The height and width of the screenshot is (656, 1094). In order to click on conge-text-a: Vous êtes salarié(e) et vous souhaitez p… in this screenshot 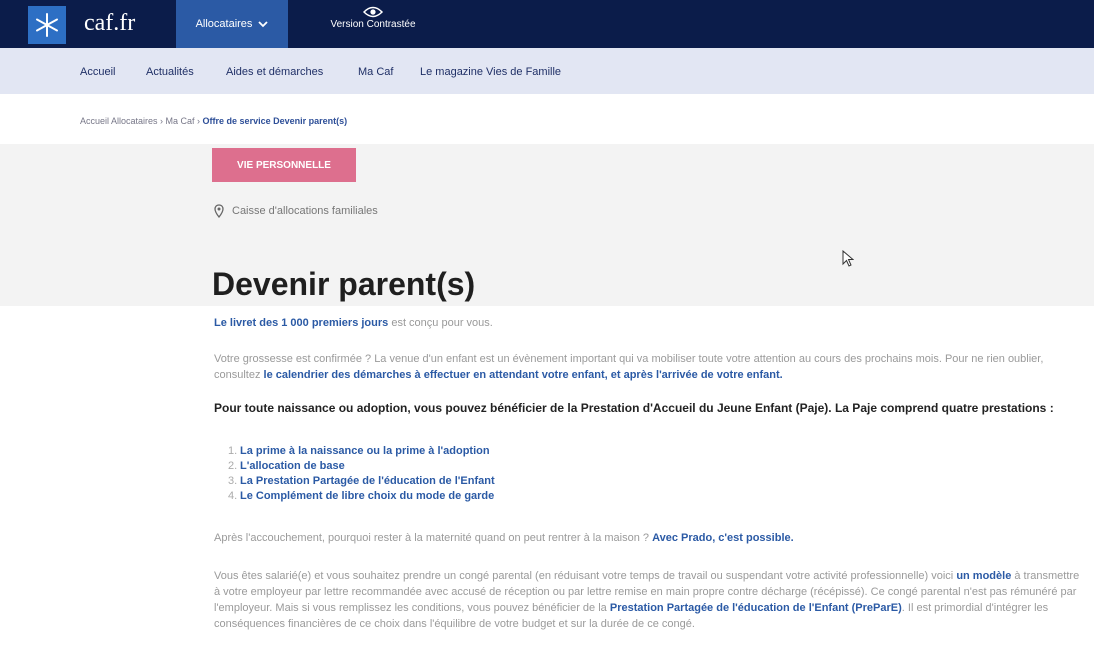, I will do `click(585, 576)`.